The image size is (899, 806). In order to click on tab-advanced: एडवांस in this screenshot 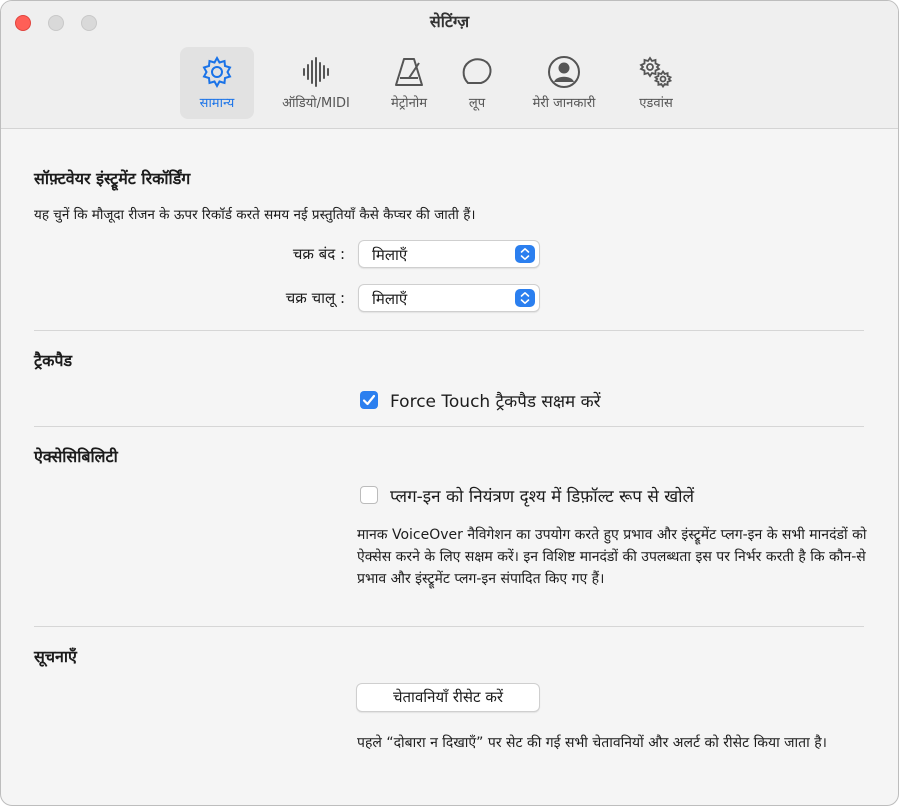, I will do `click(656, 83)`.